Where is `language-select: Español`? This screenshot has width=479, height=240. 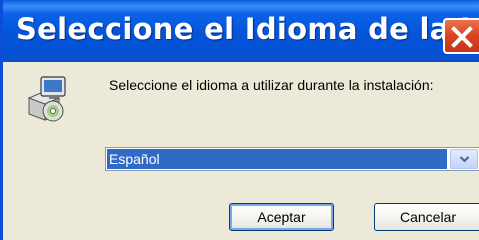
language-select: Español is located at coordinates (292, 159).